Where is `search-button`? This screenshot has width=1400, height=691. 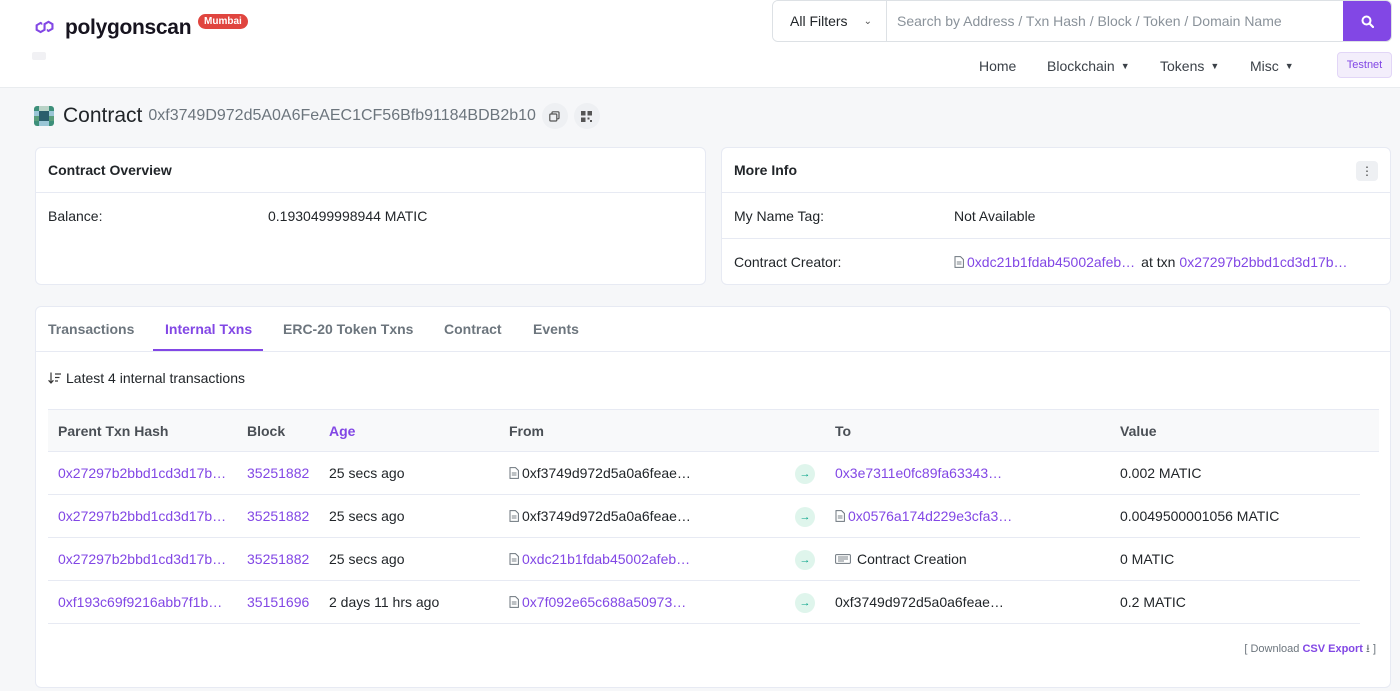 search-button is located at coordinates (1367, 21).